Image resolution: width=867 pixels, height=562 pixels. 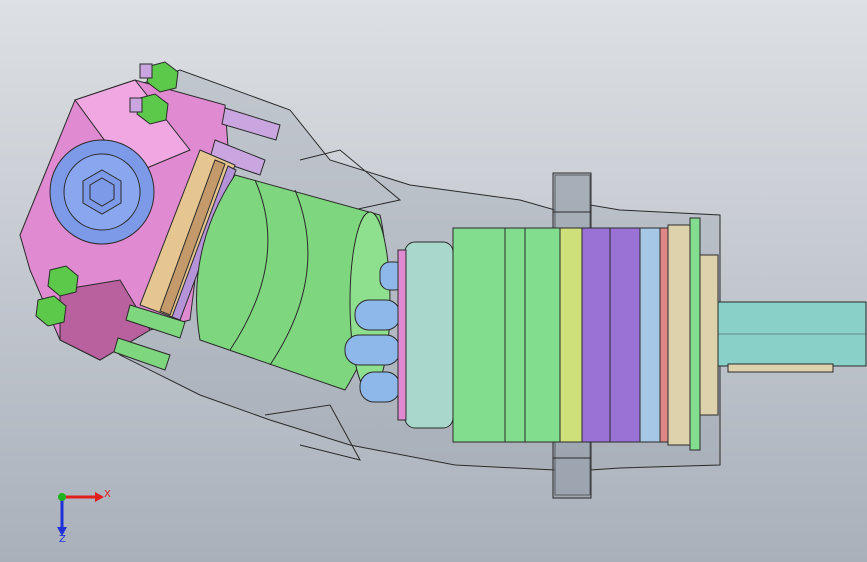 What do you see at coordinates (792, 337) in the screenshot?
I see `drive-shaft` at bounding box center [792, 337].